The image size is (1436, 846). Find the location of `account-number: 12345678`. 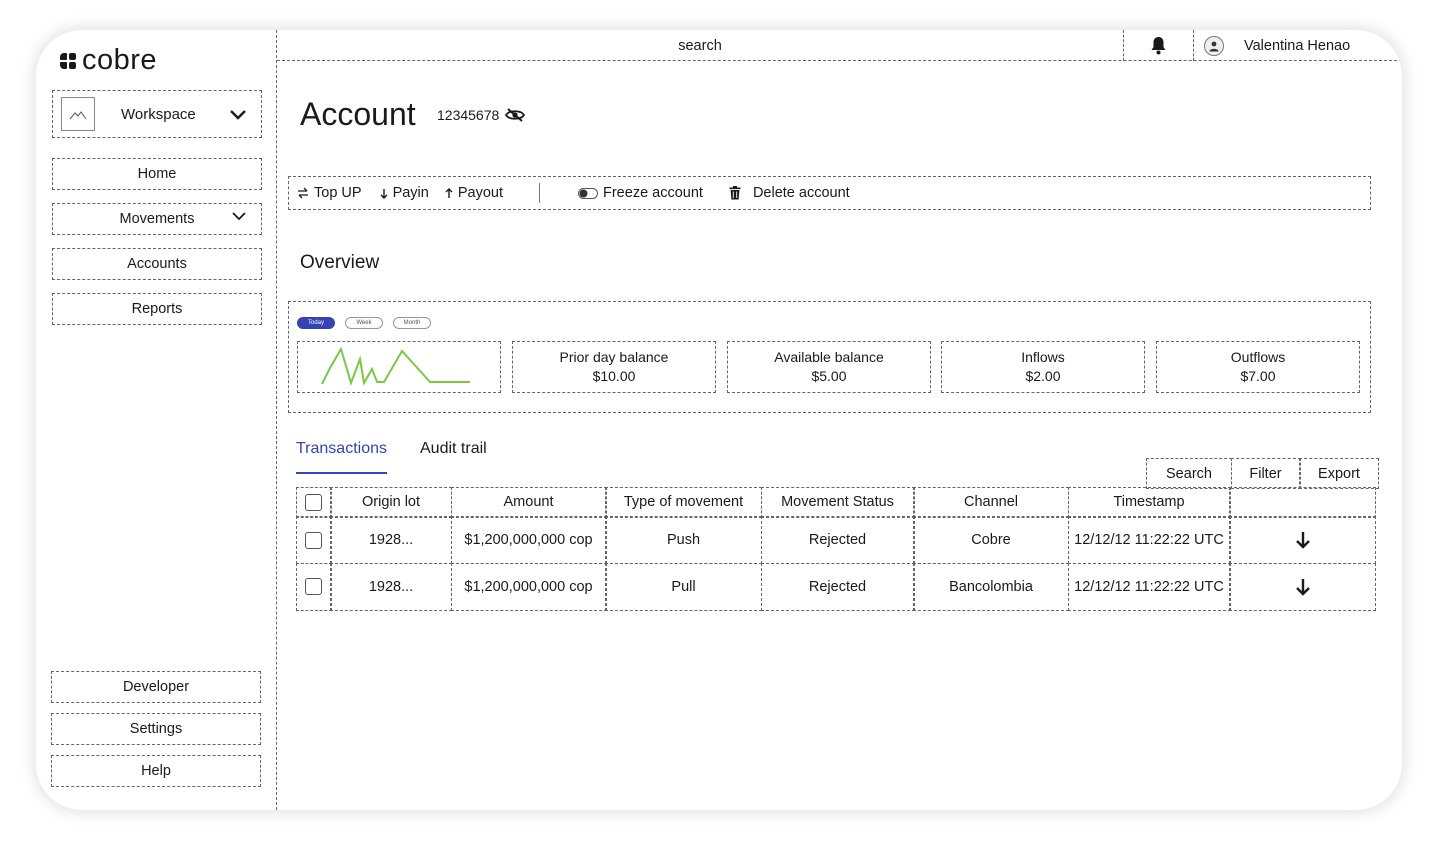

account-number: 12345678 is located at coordinates (481, 115).